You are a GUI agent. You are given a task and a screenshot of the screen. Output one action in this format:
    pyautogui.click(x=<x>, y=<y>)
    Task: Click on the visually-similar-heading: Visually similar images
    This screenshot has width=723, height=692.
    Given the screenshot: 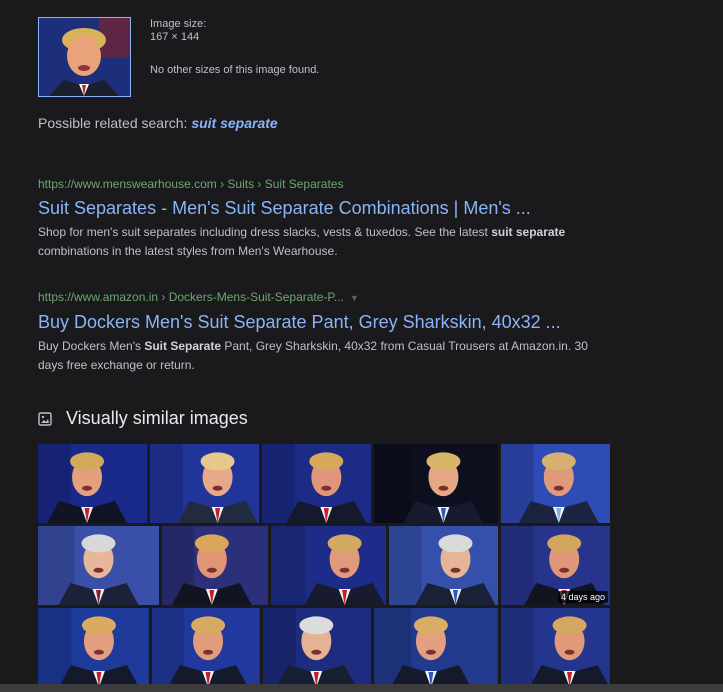 What is the action you would take?
    pyautogui.click(x=157, y=418)
    